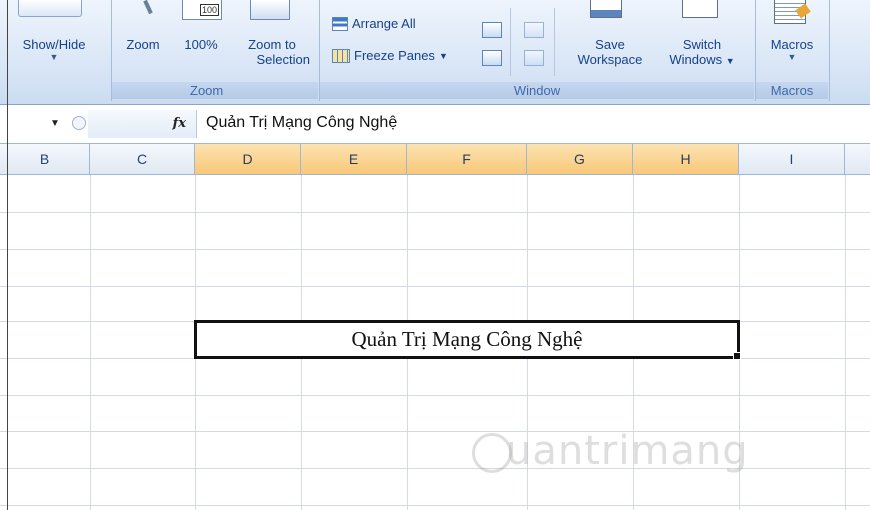  What do you see at coordinates (700, 9) in the screenshot?
I see `switch-windows-icon` at bounding box center [700, 9].